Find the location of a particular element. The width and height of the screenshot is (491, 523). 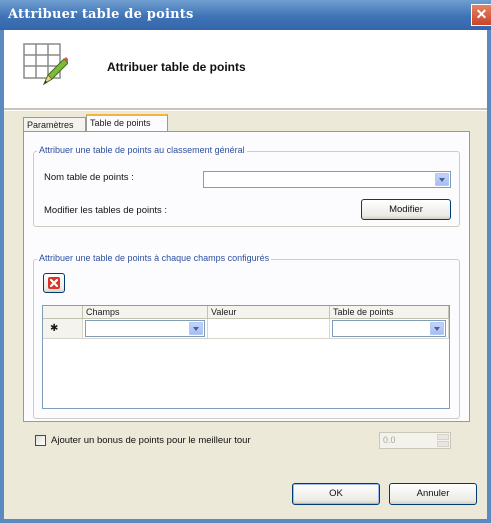

close-button: ✕ is located at coordinates (481, 15).